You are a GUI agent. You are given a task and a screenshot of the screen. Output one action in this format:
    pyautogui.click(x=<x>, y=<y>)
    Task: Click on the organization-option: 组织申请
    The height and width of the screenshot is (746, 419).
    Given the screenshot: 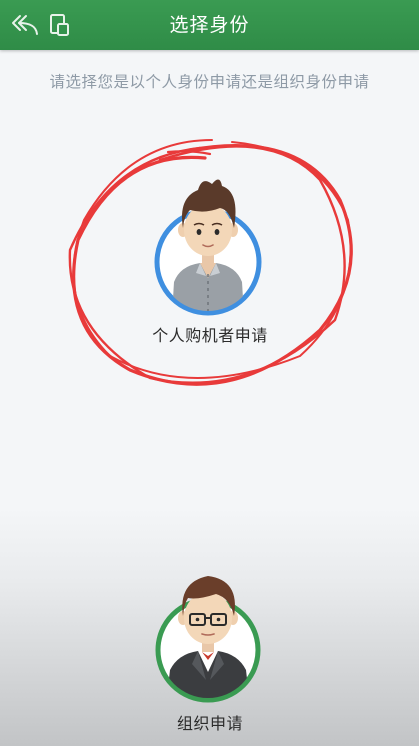 What is the action you would take?
    pyautogui.click(x=210, y=650)
    